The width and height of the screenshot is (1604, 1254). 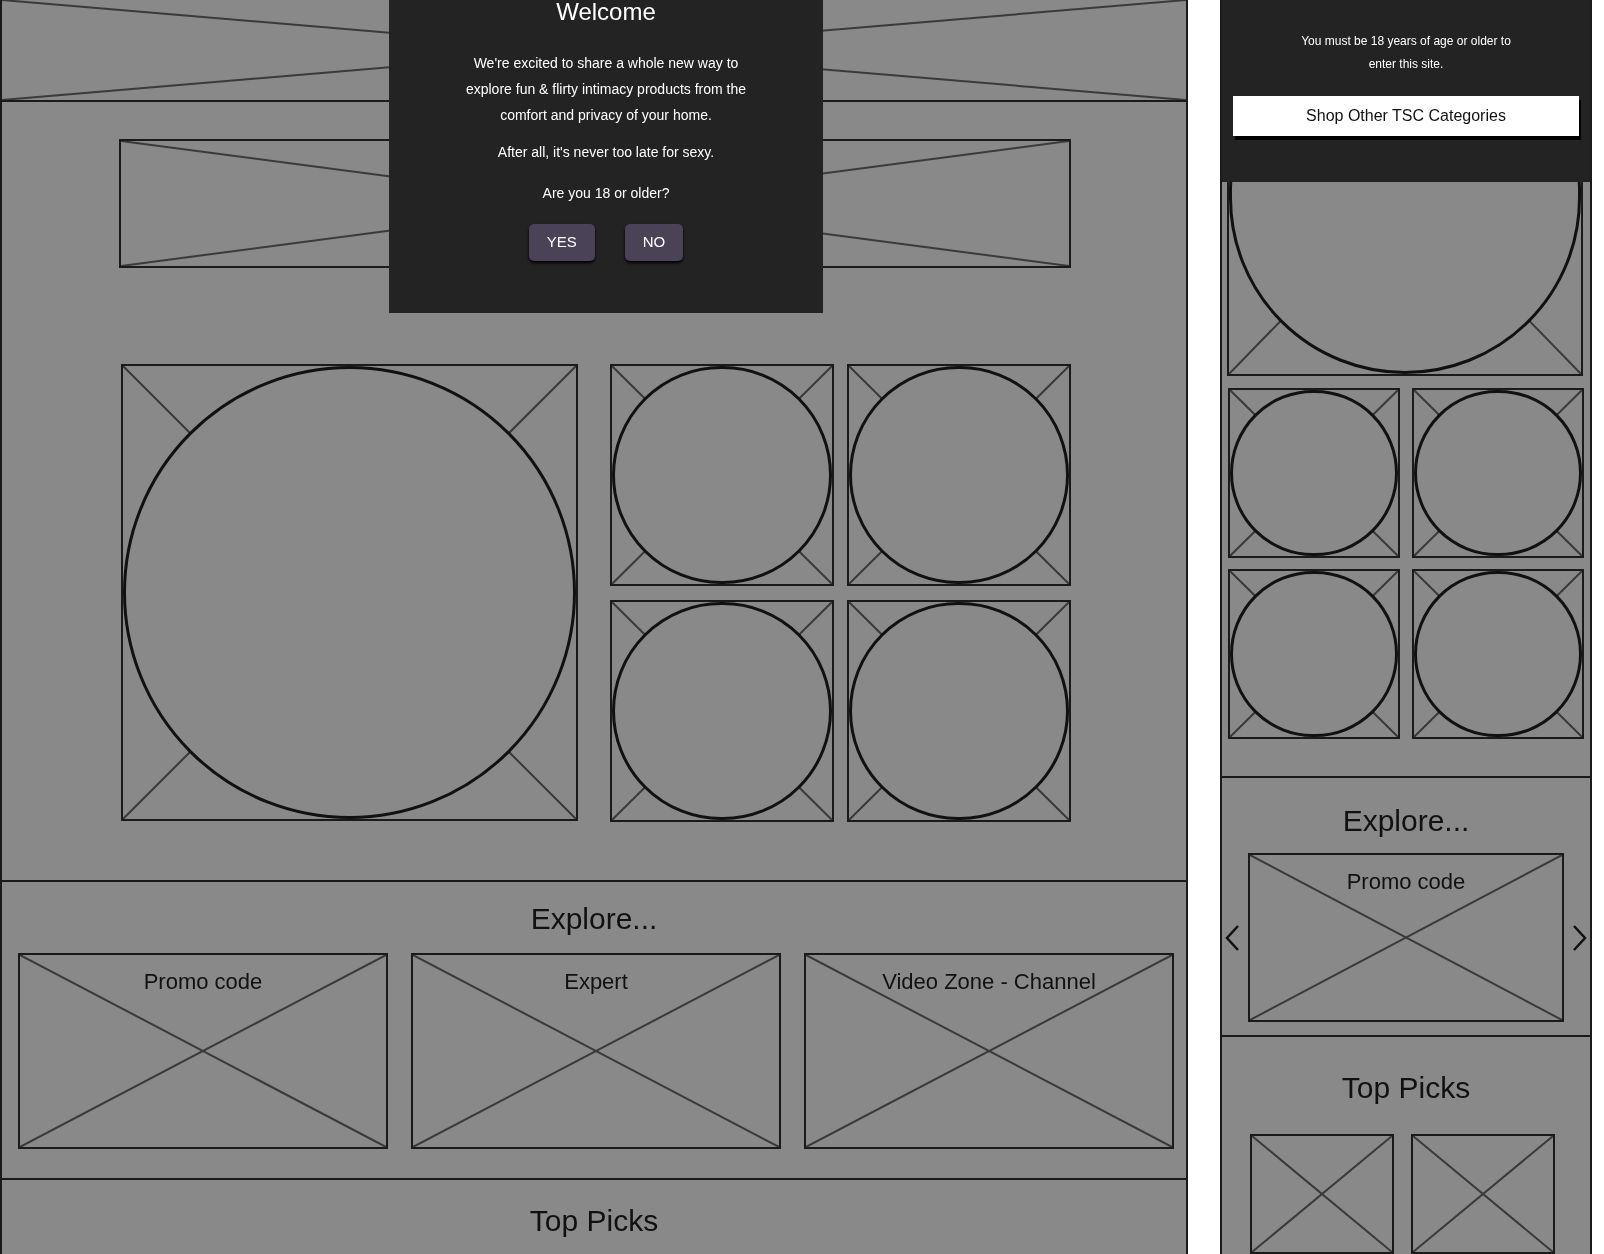 What do you see at coordinates (1232, 937) in the screenshot?
I see `chevron-left-icon` at bounding box center [1232, 937].